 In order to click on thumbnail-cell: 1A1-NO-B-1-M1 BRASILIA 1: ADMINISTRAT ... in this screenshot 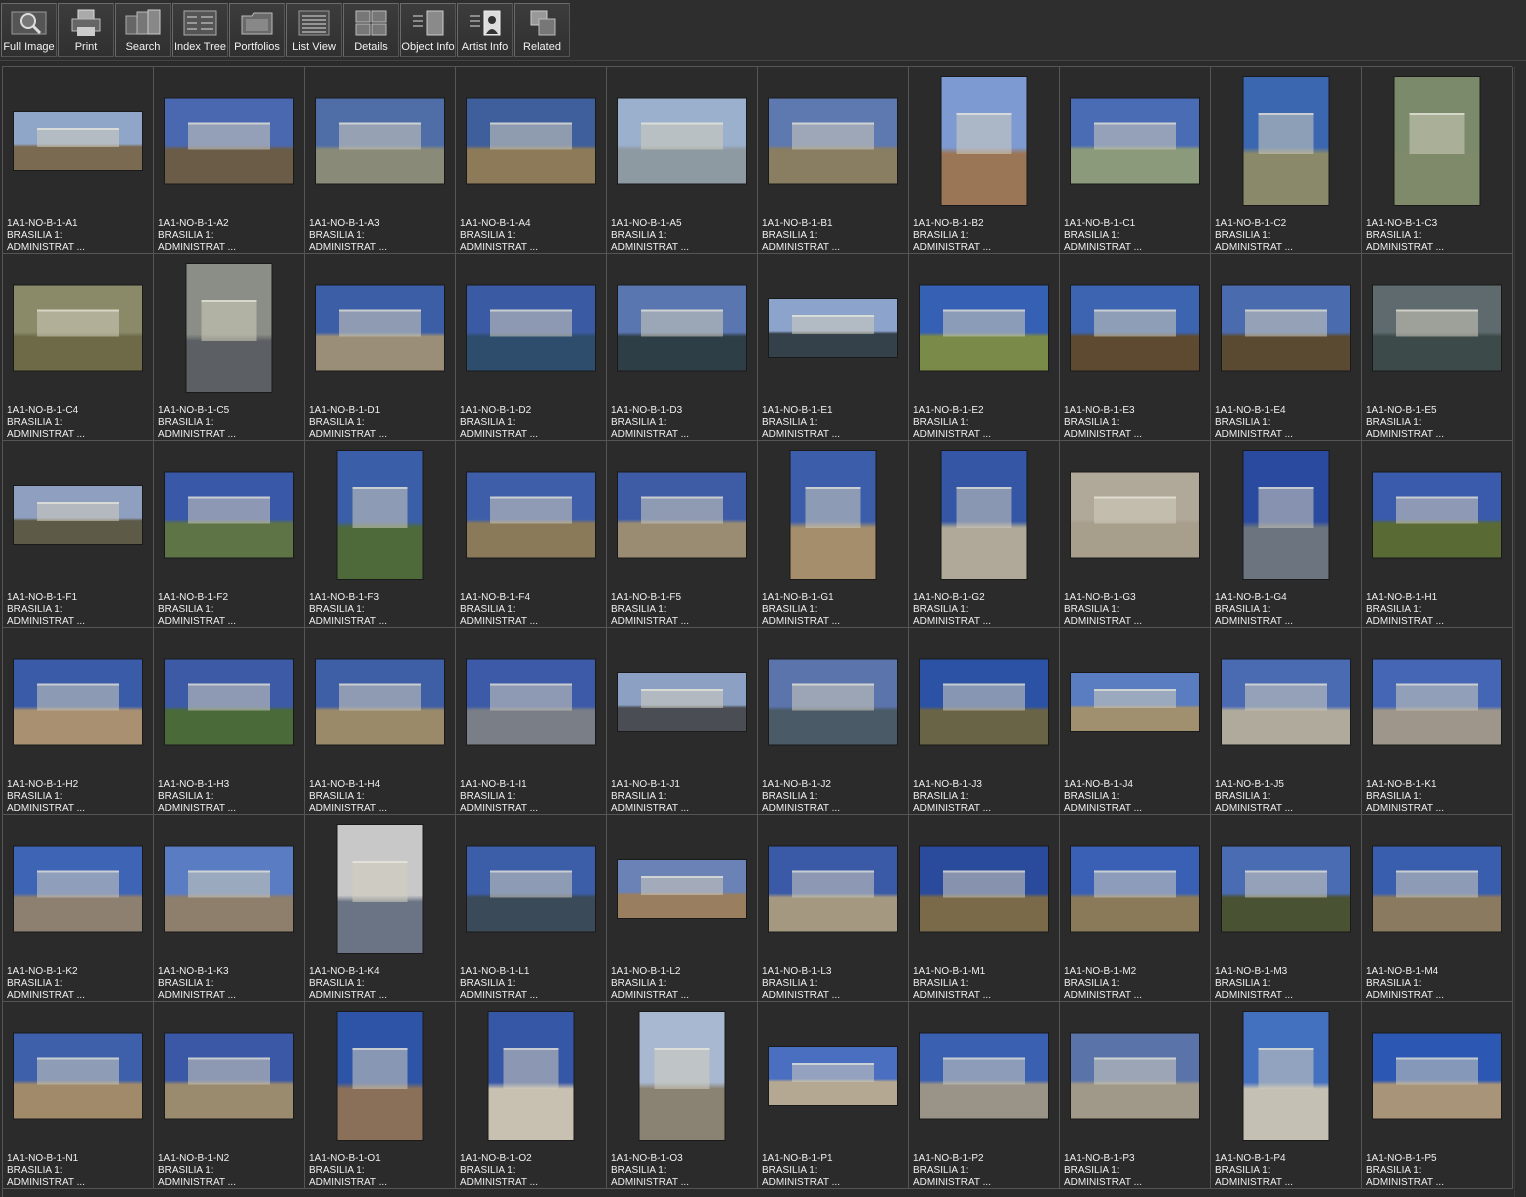, I will do `click(984, 908)`.